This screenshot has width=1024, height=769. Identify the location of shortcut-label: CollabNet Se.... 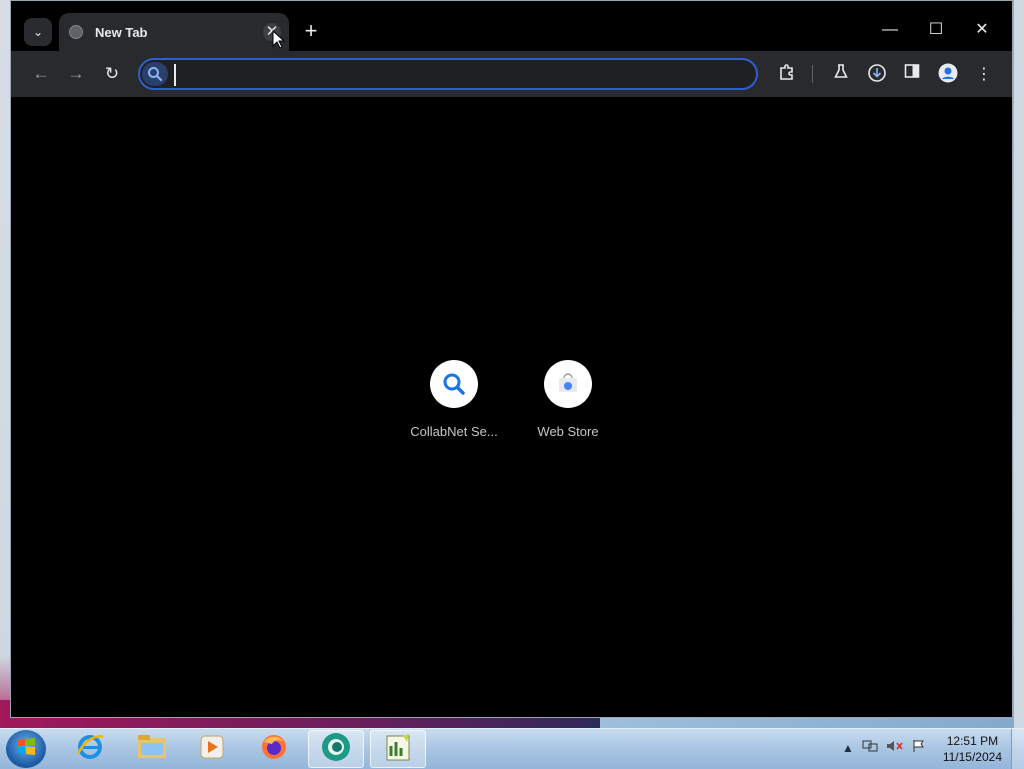
(454, 431).